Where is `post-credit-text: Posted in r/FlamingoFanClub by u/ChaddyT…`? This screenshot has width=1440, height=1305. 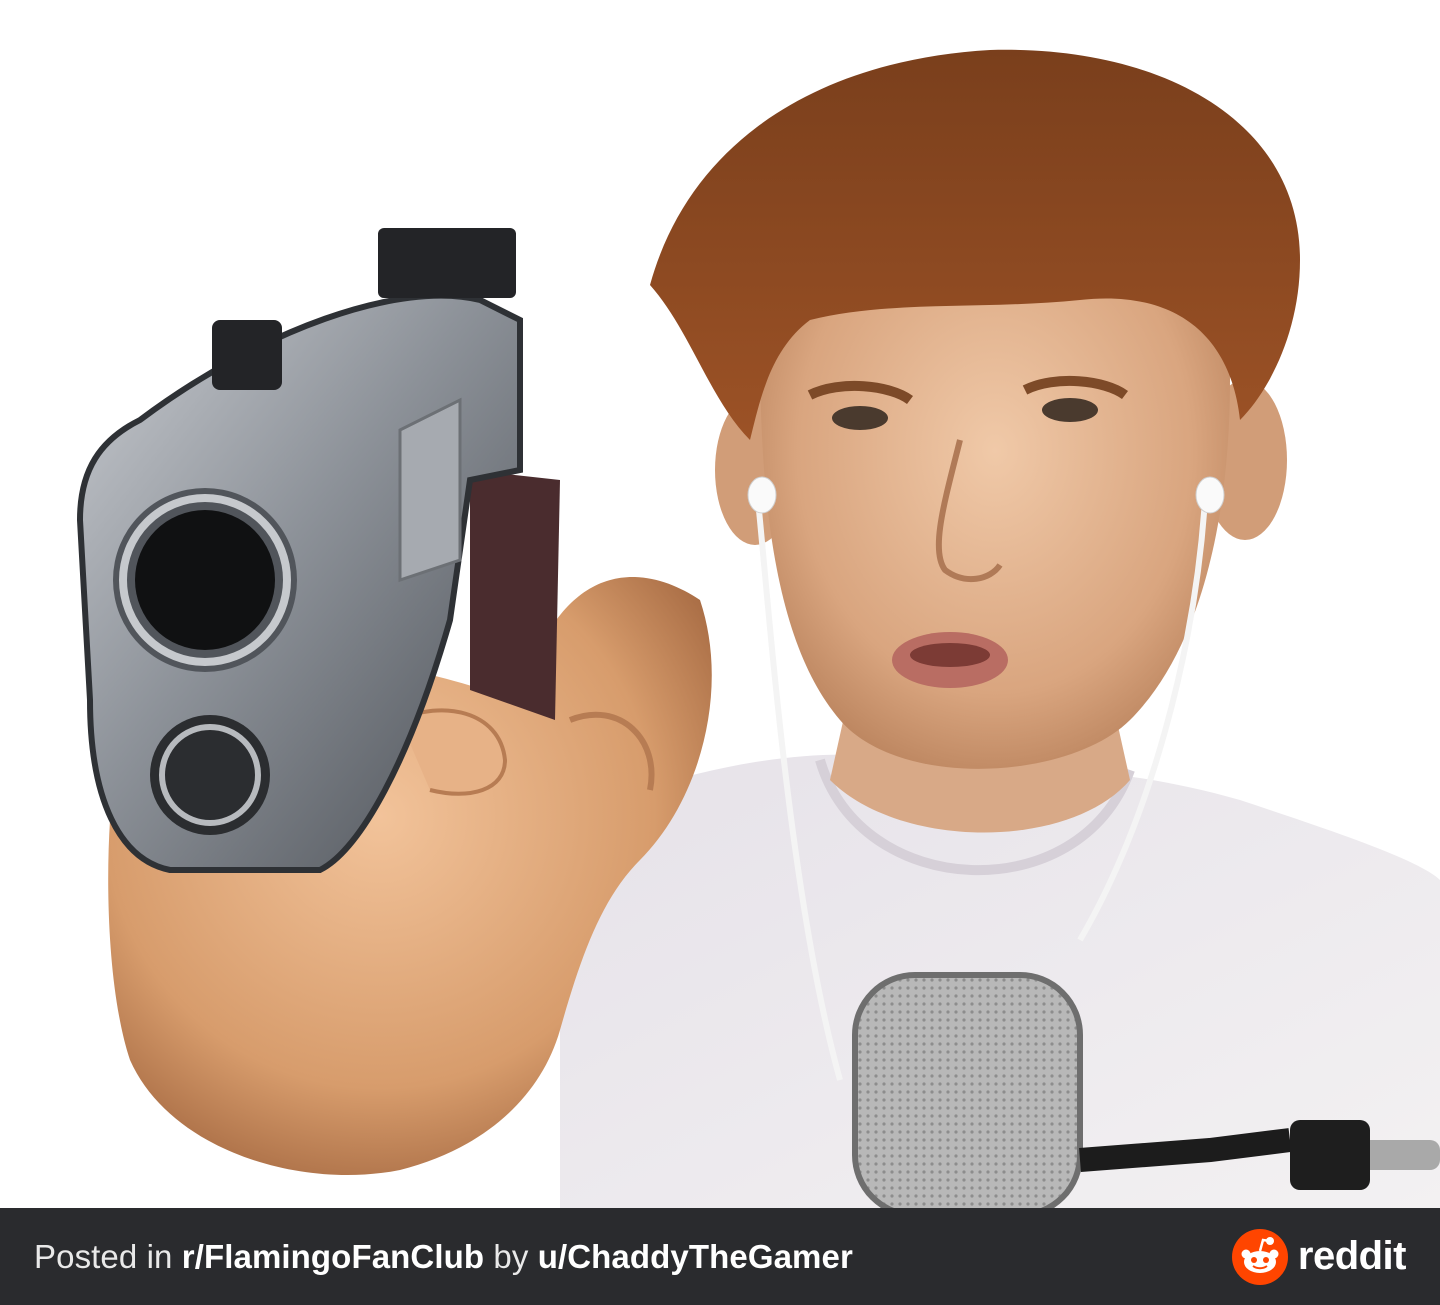
post-credit-text: Posted in r/FlamingoFanClub by u/ChaddyT… is located at coordinates (443, 1257).